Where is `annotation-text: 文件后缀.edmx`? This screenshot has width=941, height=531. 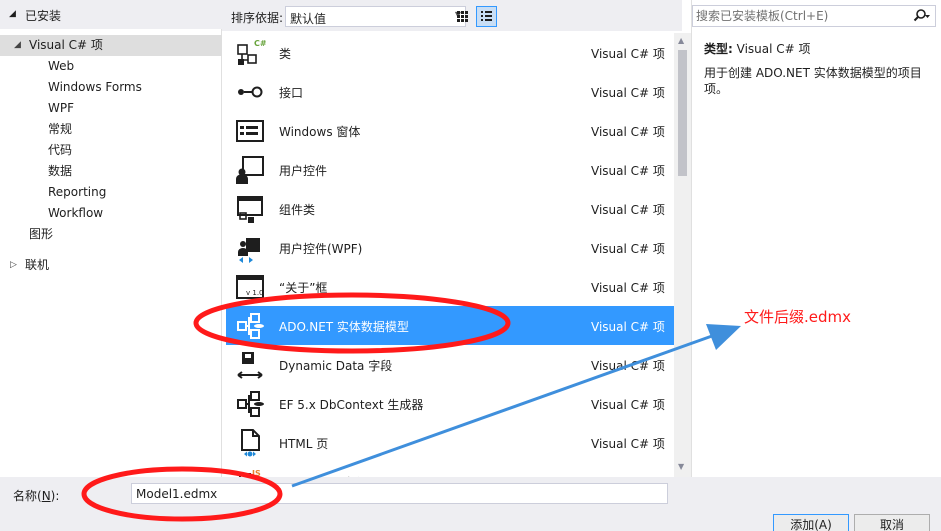 annotation-text: 文件后缀.edmx is located at coordinates (798, 317).